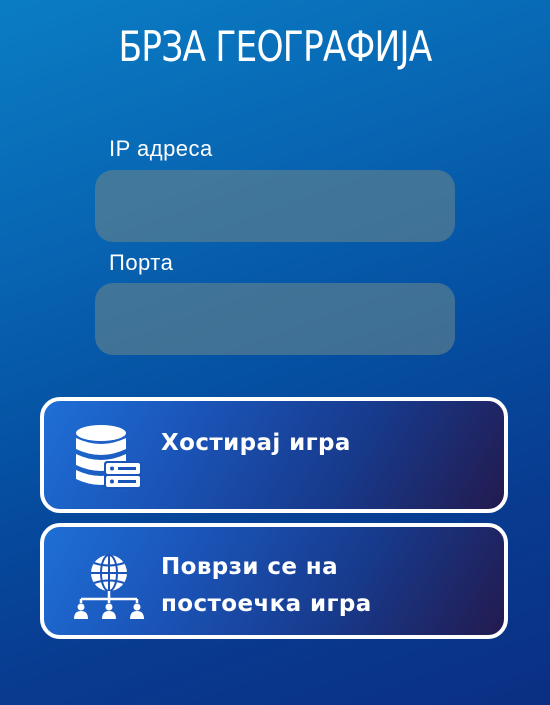  I want to click on app-title: БРЗА ГЕОГРАФИЈА, so click(275, 46).